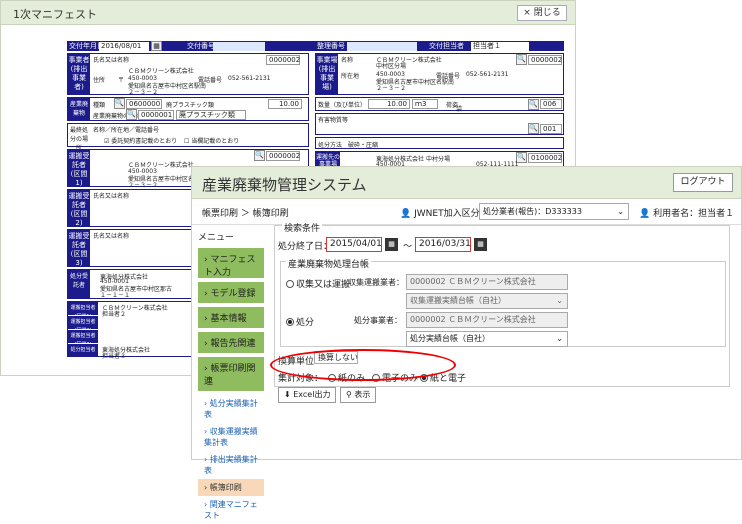 Image resolution: width=742 pixels, height=524 pixels. I want to click on staff-field: 担当者１, so click(500, 46).